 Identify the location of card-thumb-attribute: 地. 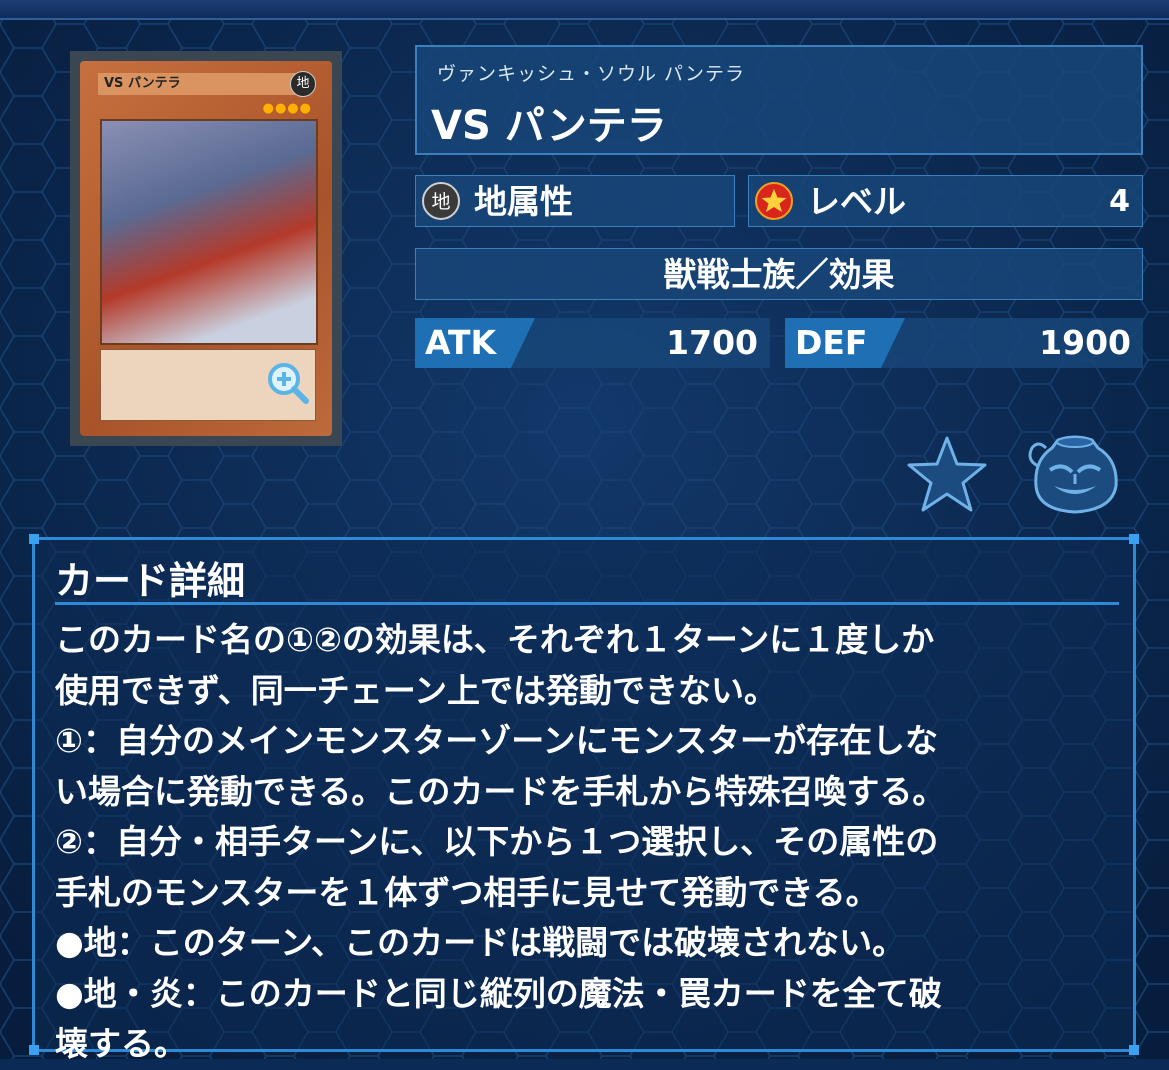
(303, 84).